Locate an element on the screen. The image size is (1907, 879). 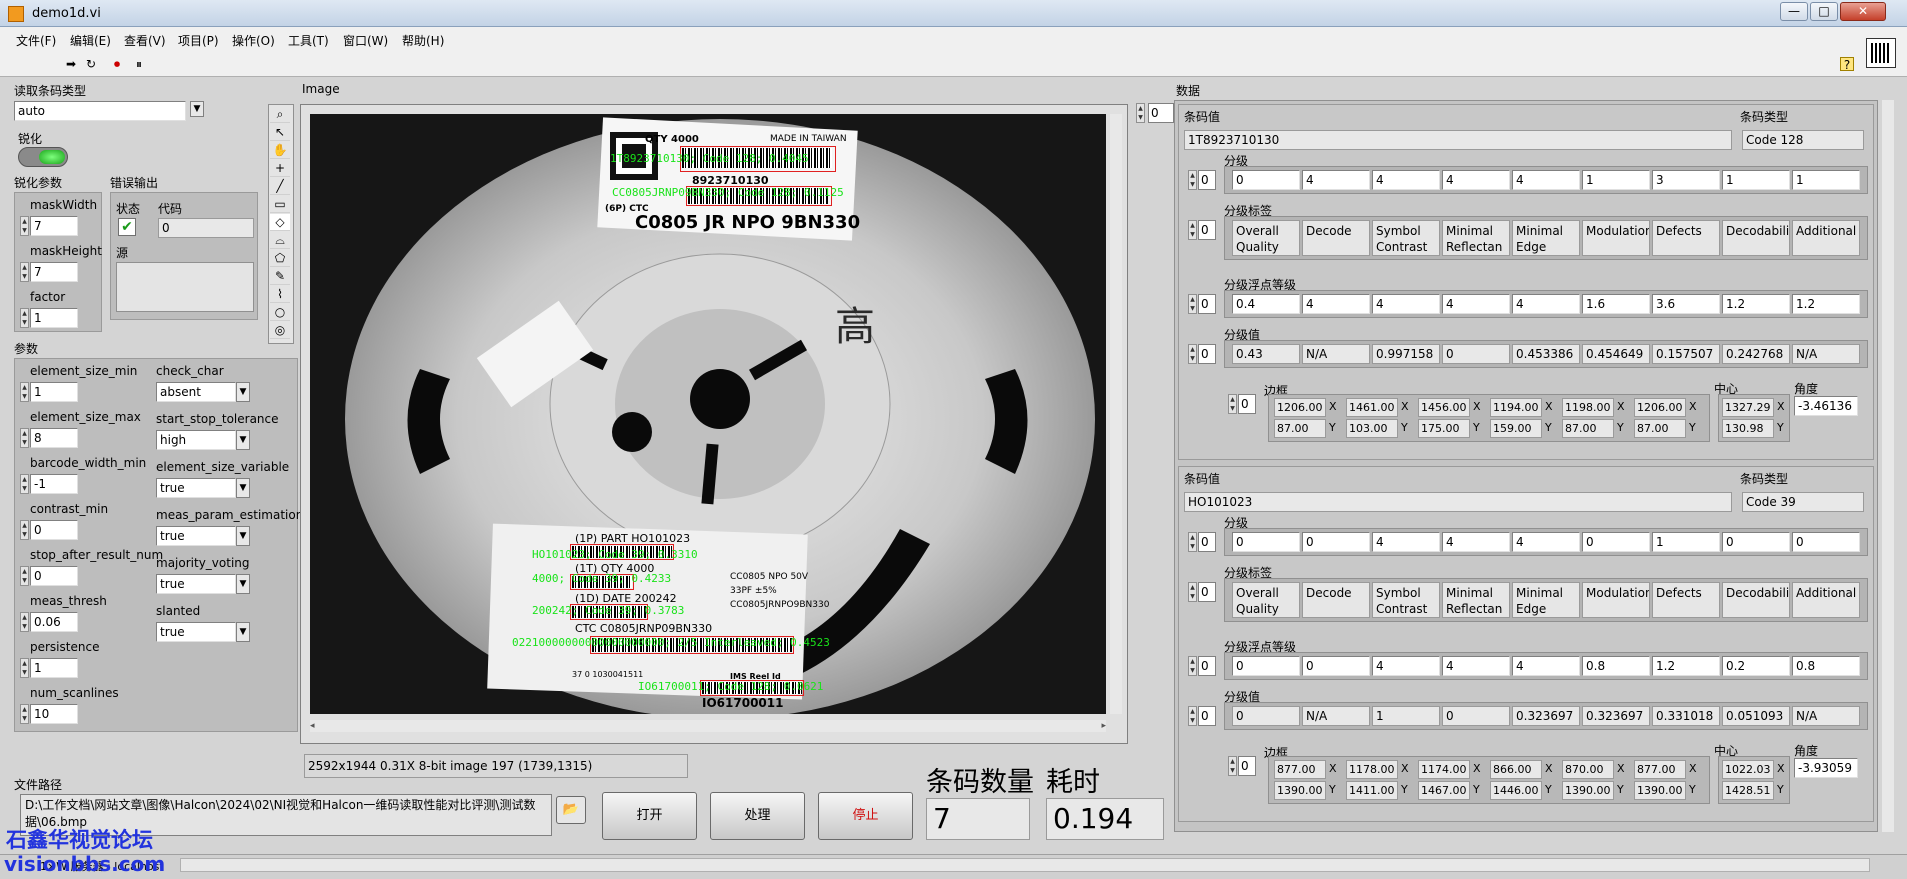
row-index-0-0: 0 is located at coordinates (1207, 180).